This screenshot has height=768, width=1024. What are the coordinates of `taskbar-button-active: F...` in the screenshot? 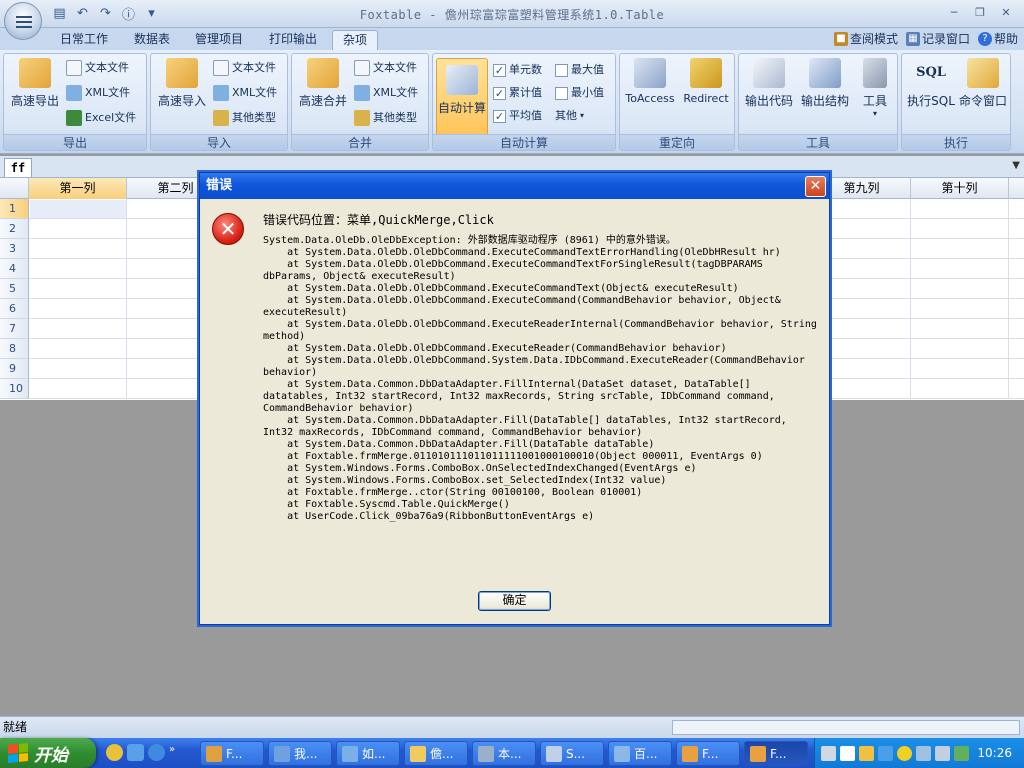 It's located at (776, 753).